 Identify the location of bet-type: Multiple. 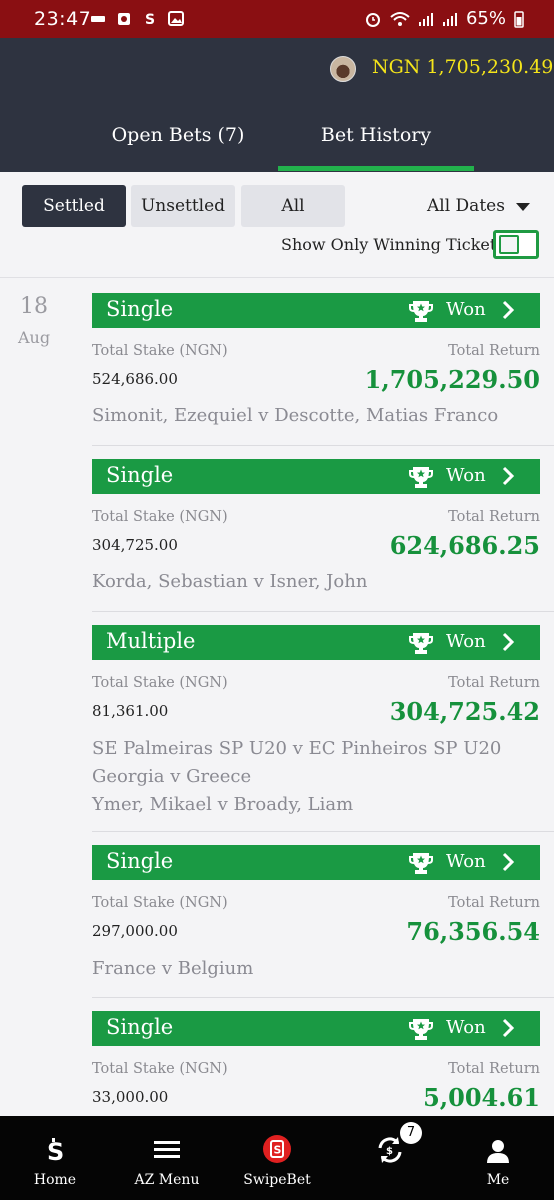
(151, 641).